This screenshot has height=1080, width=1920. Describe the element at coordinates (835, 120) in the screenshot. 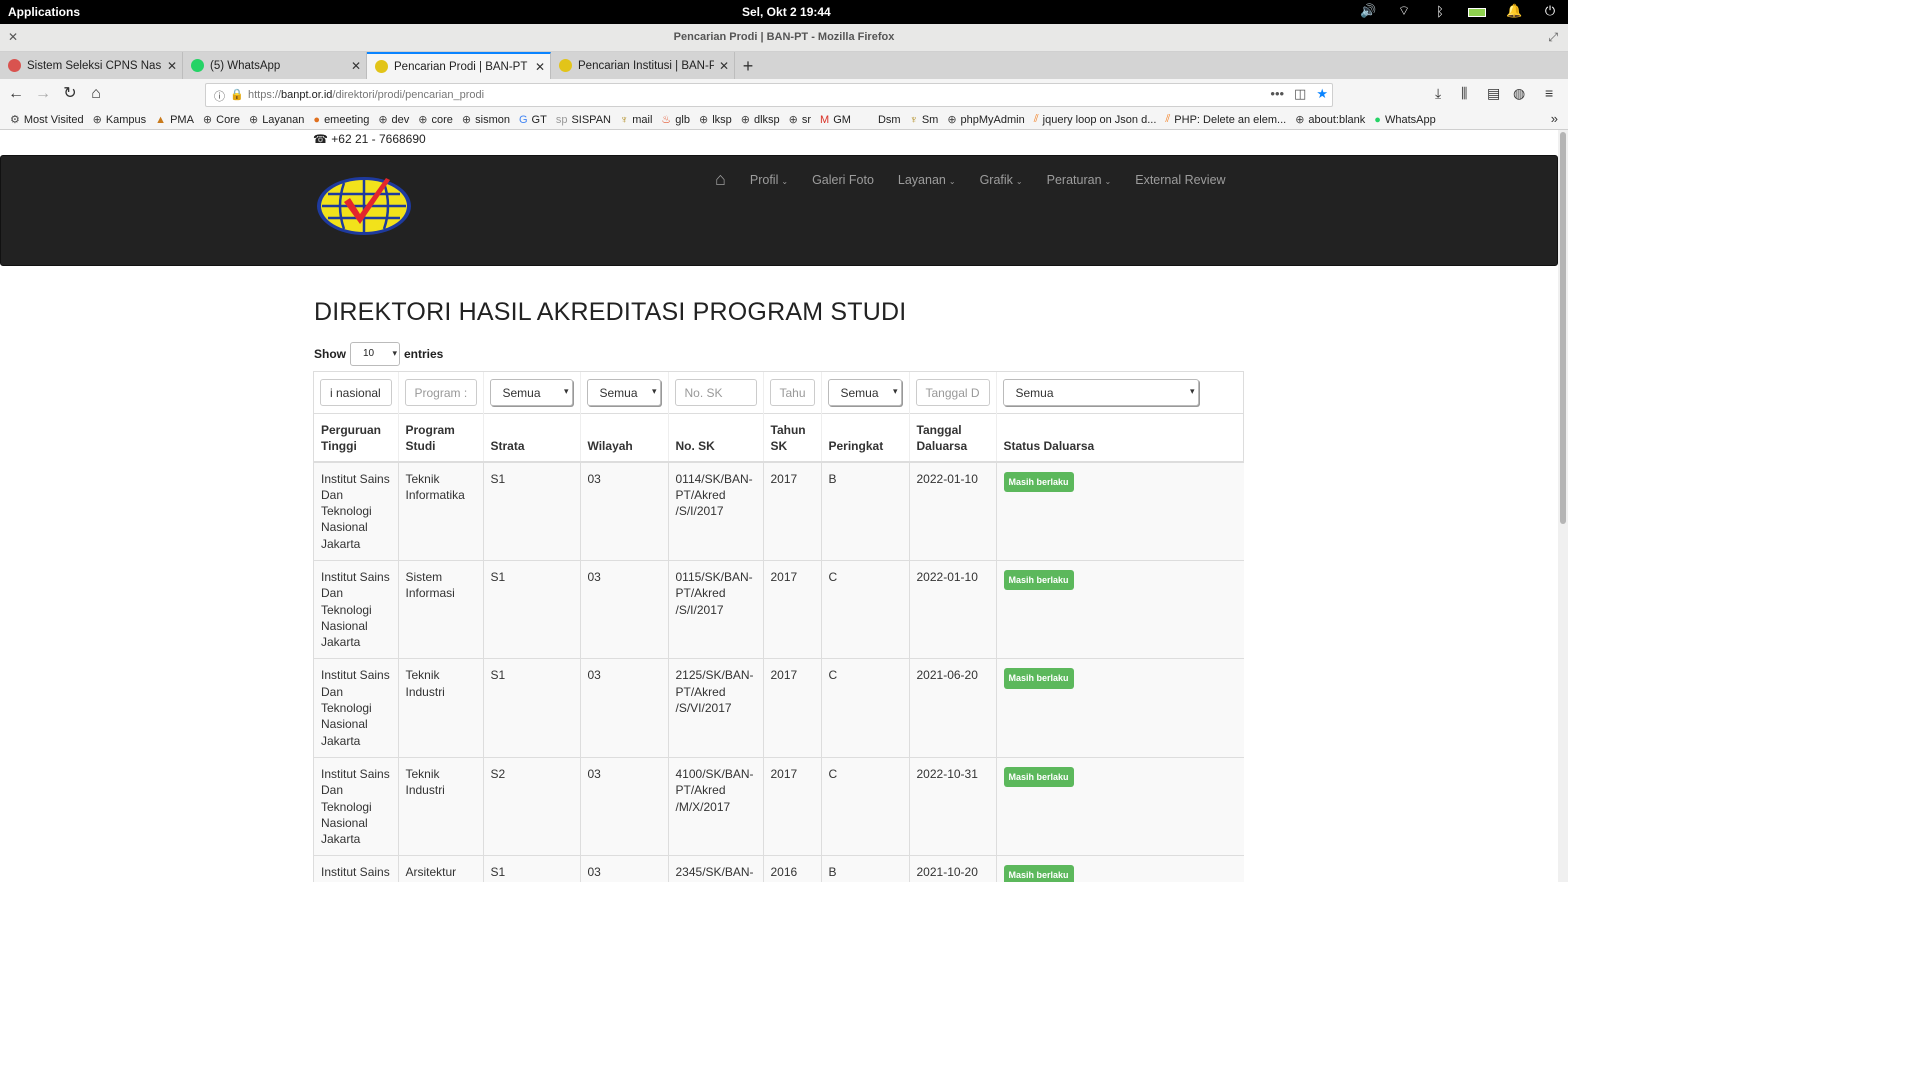

I see `bookmark-item: M GM` at that location.